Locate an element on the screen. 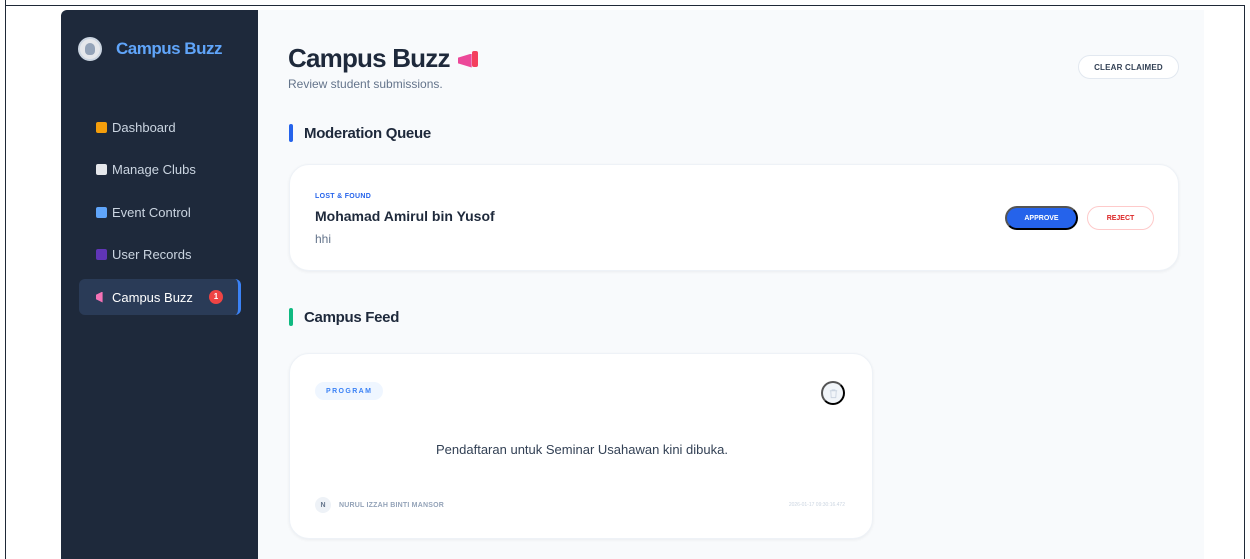 This screenshot has width=1250, height=559. moderation-queue-heading: Moderation Queue is located at coordinates (360, 133).